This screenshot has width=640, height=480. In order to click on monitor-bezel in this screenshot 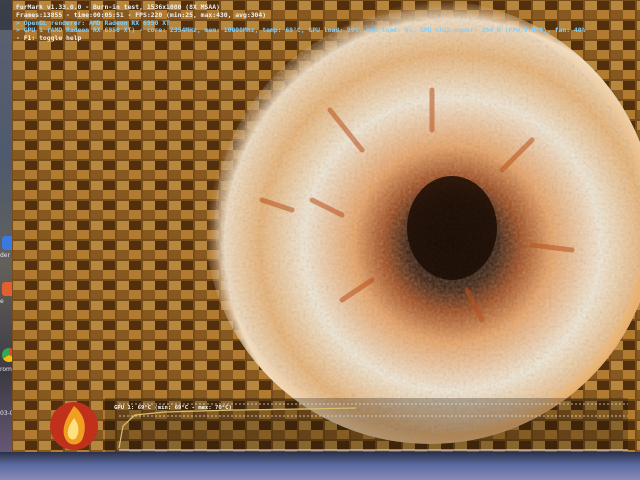, I will do `click(320, 466)`.